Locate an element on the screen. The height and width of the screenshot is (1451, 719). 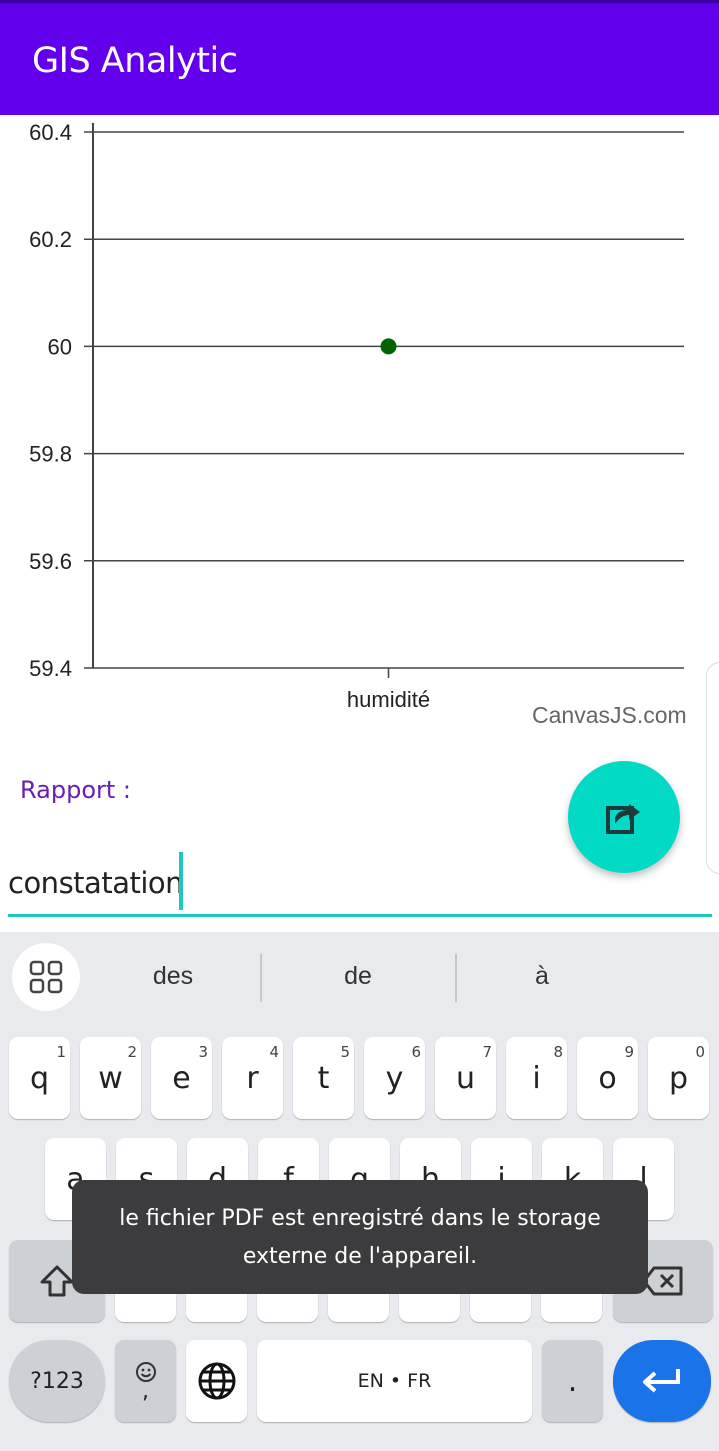
y-tick-label: 59.8 is located at coordinates (50, 454).